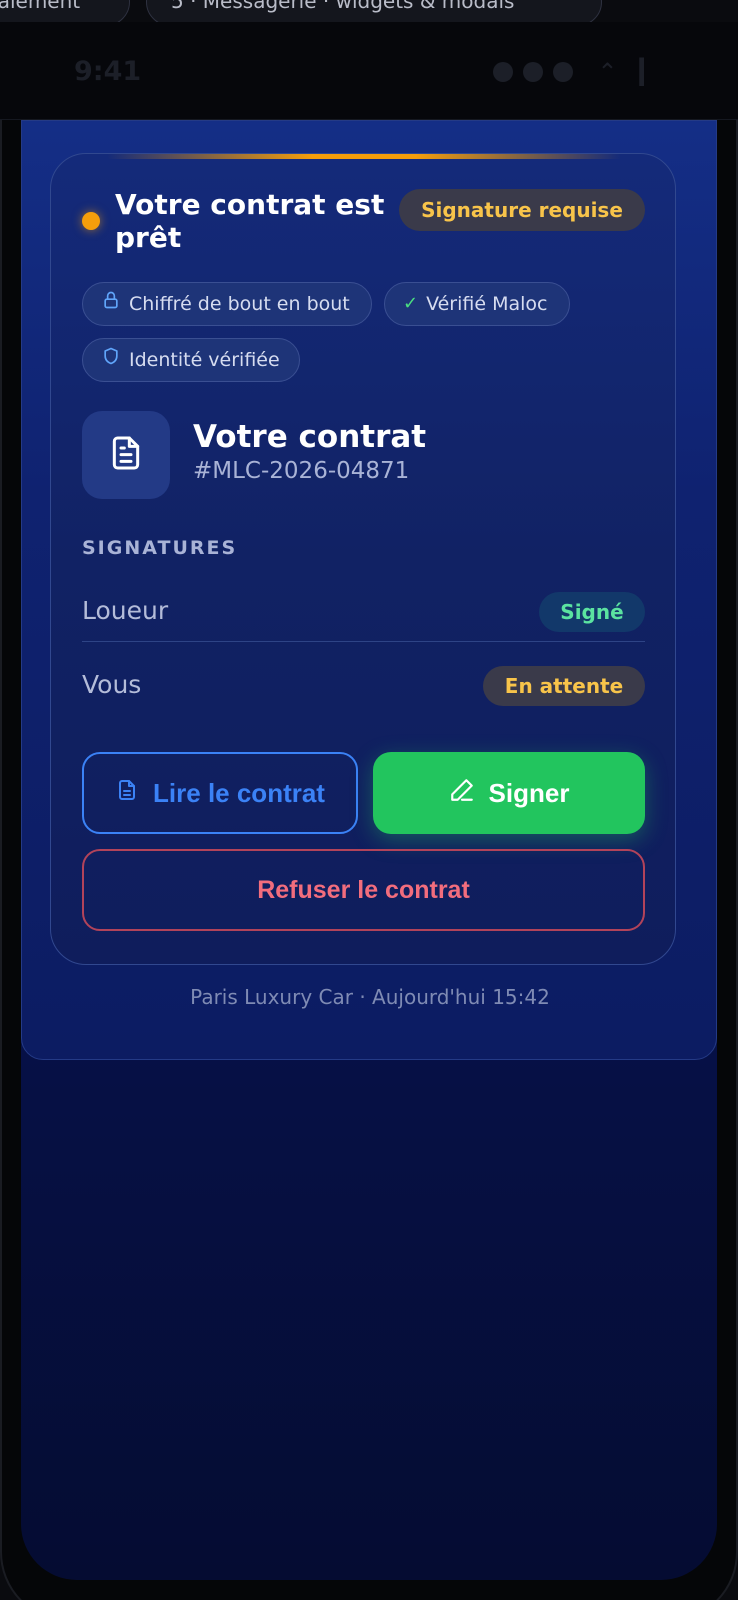 This screenshot has height=1600, width=738. What do you see at coordinates (343, 6) in the screenshot?
I see `tab-label: 5 · Messagerie · widgets & modals` at bounding box center [343, 6].